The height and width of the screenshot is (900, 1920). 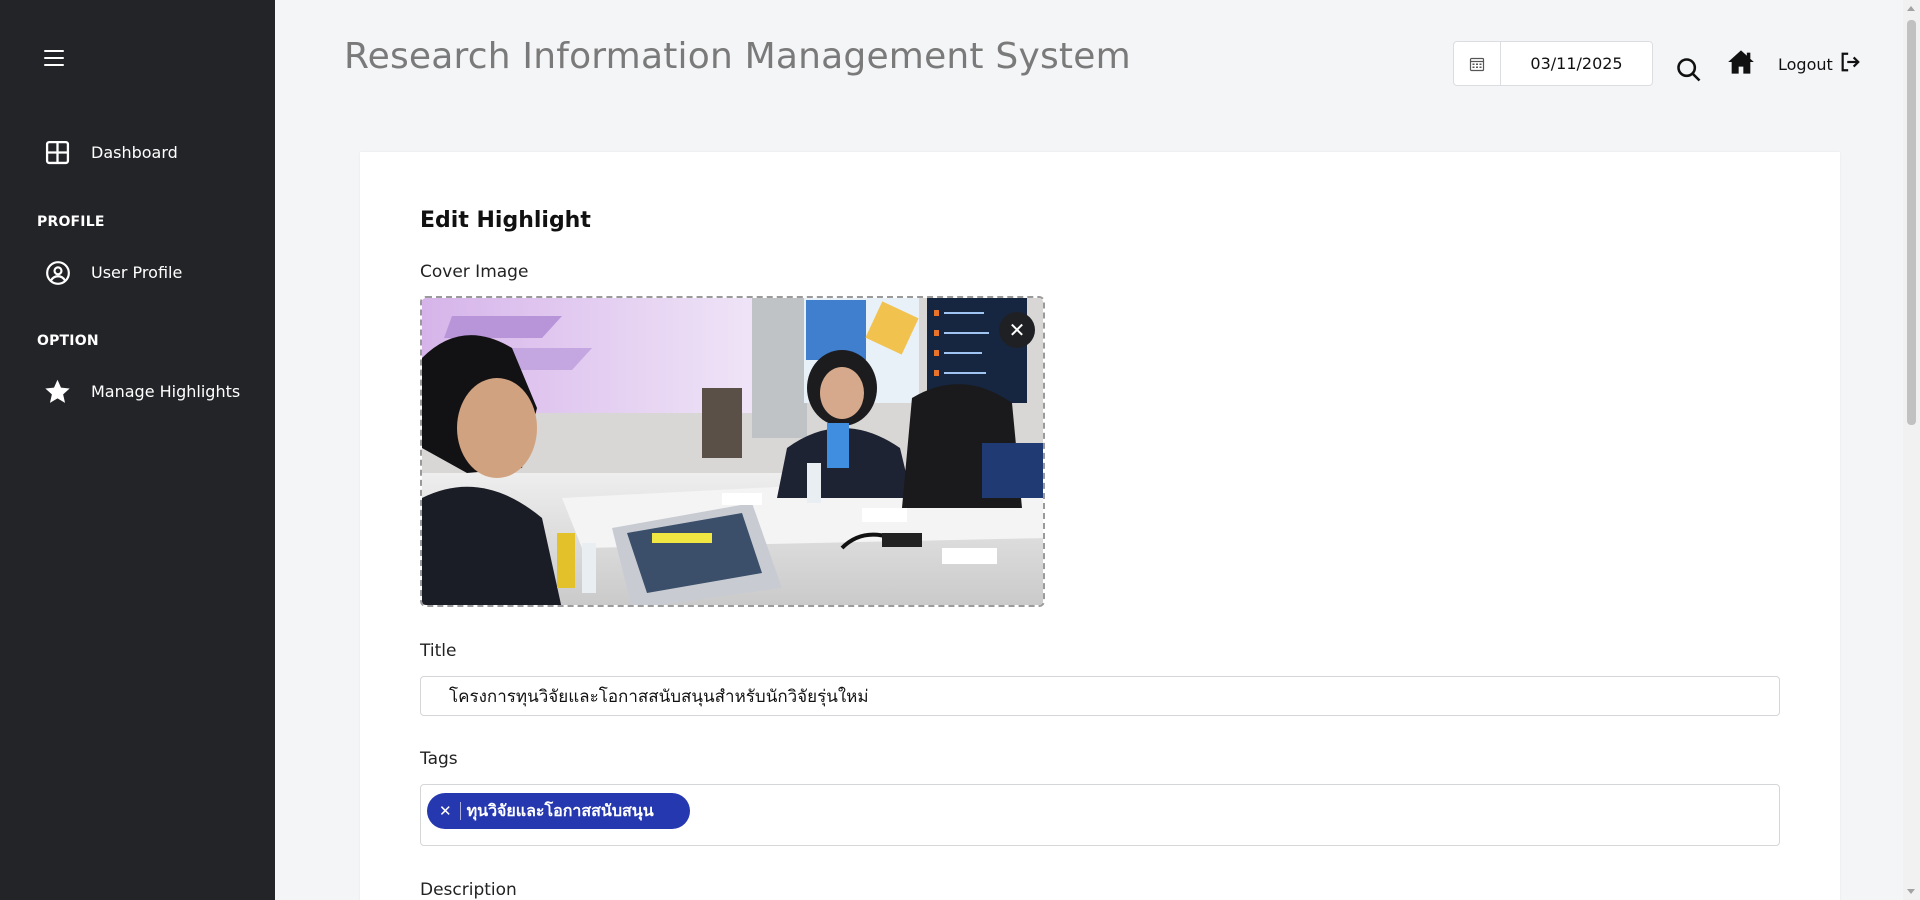 I want to click on logout-button: Logout, so click(x=1819, y=64).